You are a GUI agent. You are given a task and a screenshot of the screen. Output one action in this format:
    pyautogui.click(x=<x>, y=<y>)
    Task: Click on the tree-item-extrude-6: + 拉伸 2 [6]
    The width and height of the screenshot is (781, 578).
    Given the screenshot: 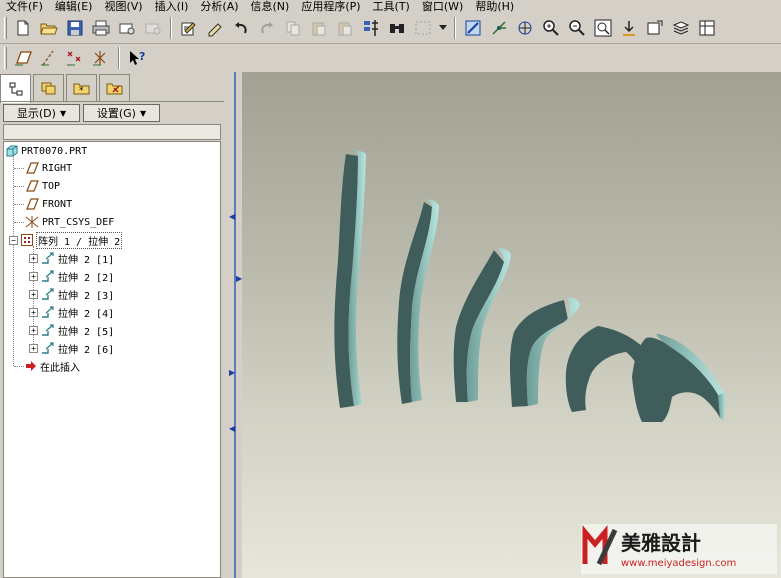 What is the action you would take?
    pyautogui.click(x=71, y=348)
    